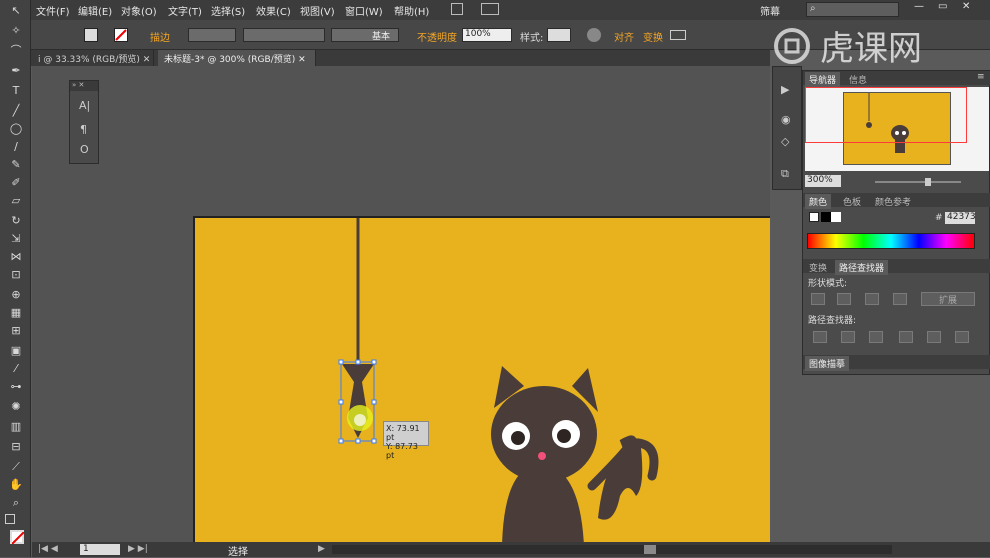 The height and width of the screenshot is (558, 990). What do you see at coordinates (284, 35) in the screenshot?
I see `variable-width-profile` at bounding box center [284, 35].